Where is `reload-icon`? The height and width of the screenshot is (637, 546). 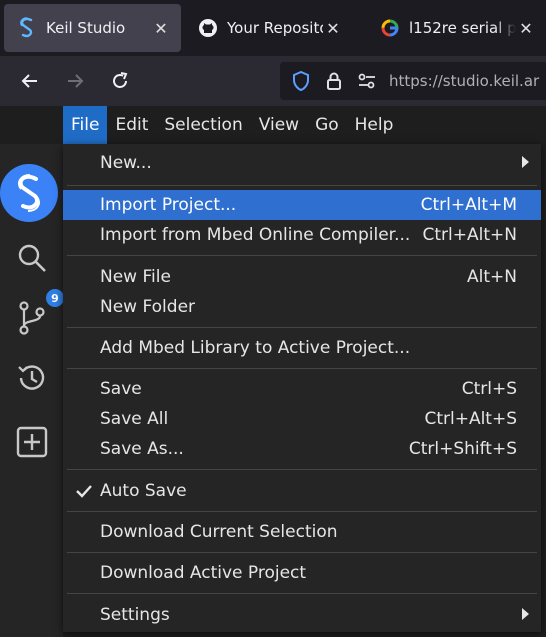 reload-icon is located at coordinates (120, 80).